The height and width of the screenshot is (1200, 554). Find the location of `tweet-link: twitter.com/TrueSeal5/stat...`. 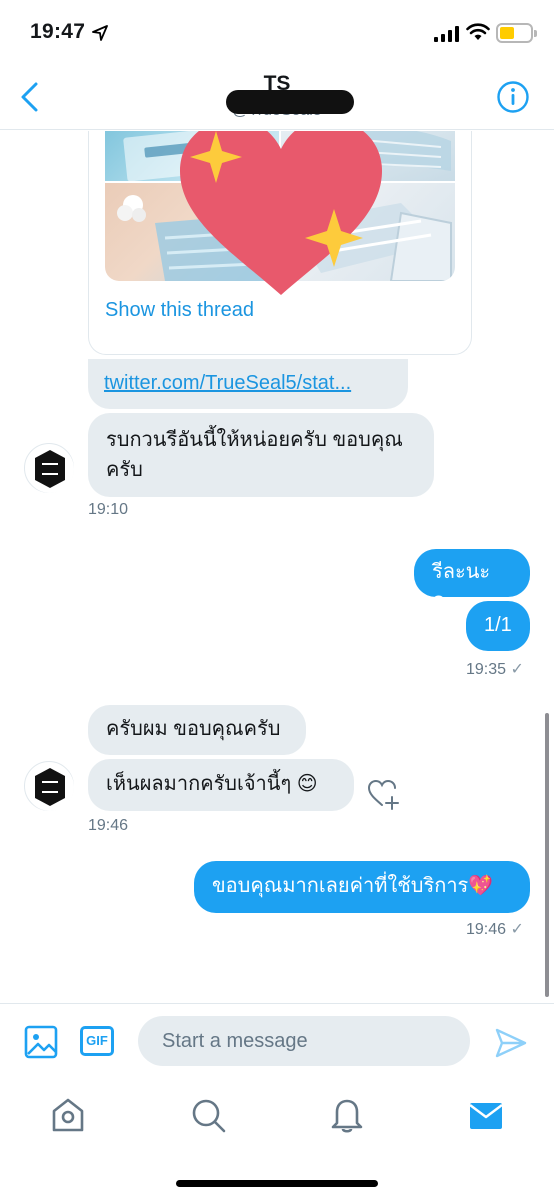

tweet-link: twitter.com/TrueSeal5/stat... is located at coordinates (227, 383).